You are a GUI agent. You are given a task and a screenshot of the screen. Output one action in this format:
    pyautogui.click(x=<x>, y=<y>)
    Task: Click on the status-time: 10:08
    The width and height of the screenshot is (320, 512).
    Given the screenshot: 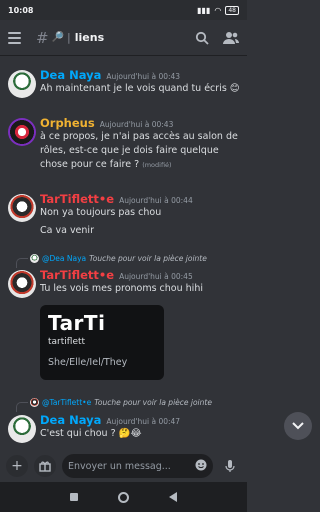 What is the action you would take?
    pyautogui.click(x=21, y=10)
    